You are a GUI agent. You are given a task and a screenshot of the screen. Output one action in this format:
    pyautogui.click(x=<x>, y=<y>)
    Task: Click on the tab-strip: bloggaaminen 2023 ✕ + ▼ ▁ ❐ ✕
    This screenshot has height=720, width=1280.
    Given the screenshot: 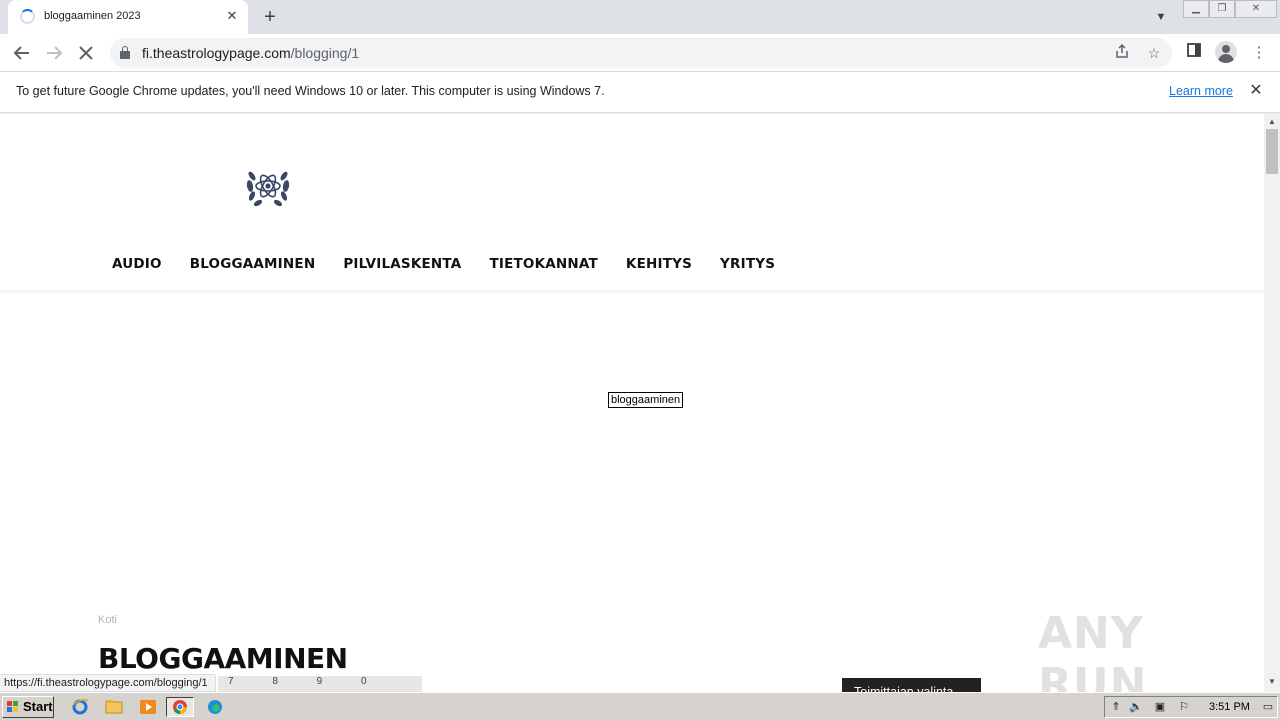 What is the action you would take?
    pyautogui.click(x=640, y=17)
    